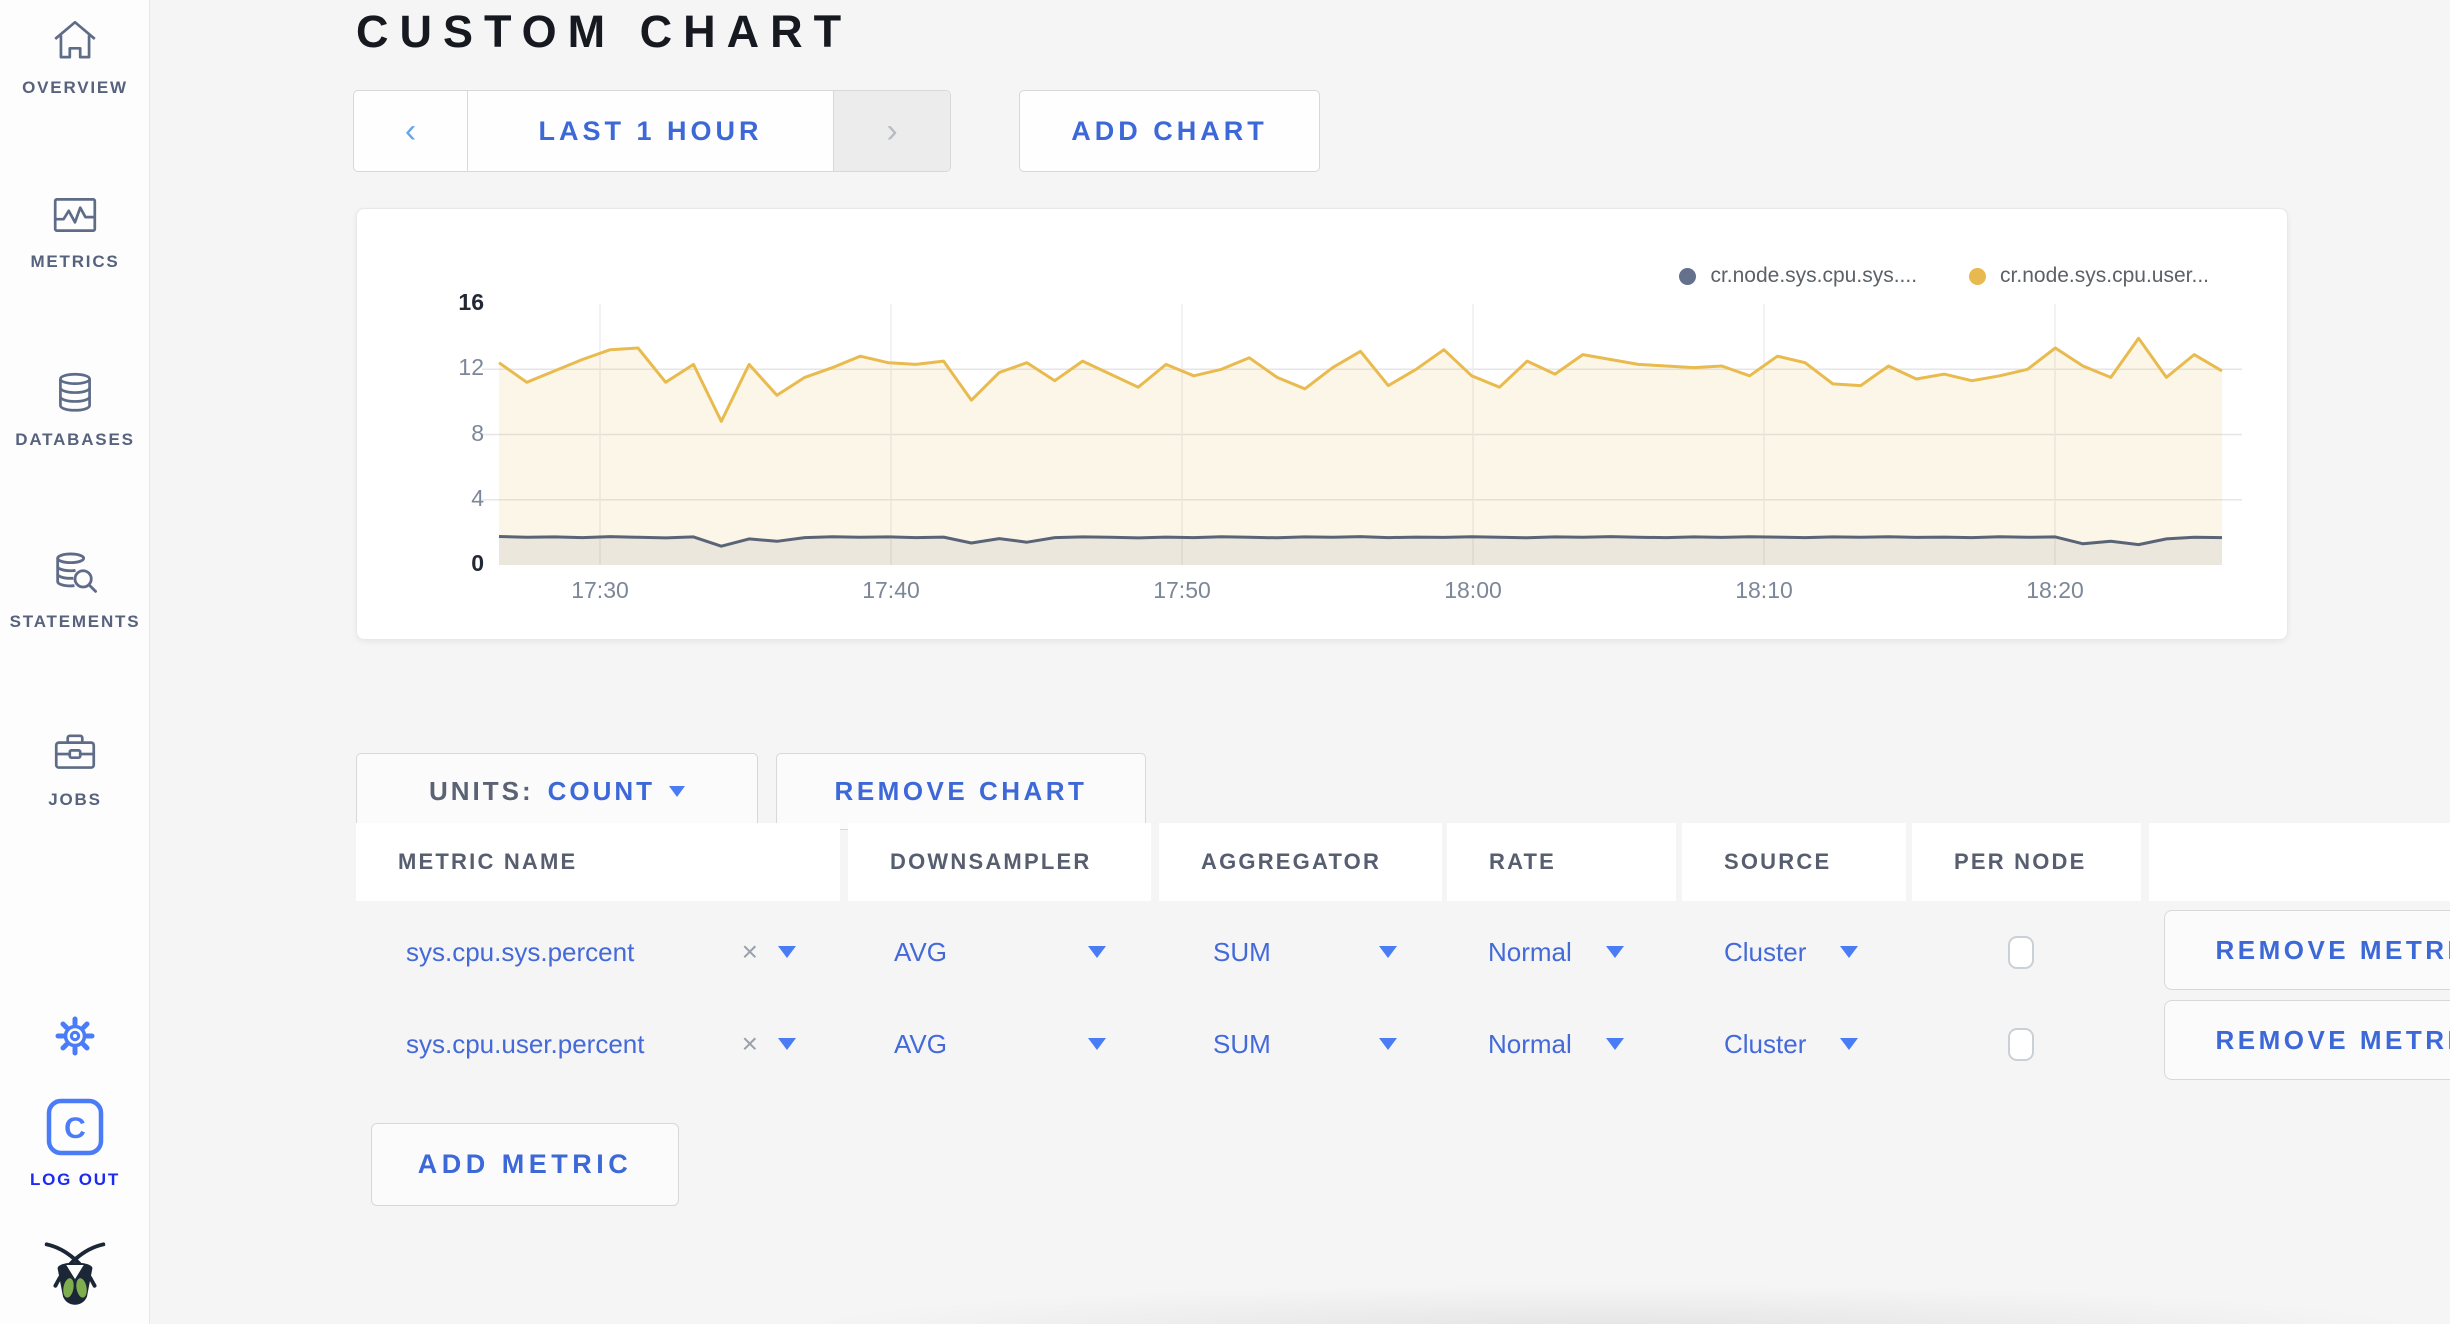 The height and width of the screenshot is (1324, 2450). Describe the element at coordinates (481, 791) in the screenshot. I see `units-label: UNITS:` at that location.